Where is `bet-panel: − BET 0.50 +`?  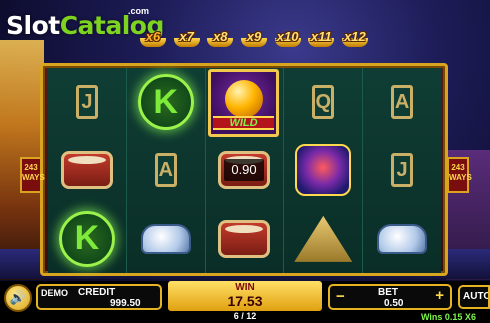
bet-panel: − BET 0.50 + is located at coordinates (390, 297).